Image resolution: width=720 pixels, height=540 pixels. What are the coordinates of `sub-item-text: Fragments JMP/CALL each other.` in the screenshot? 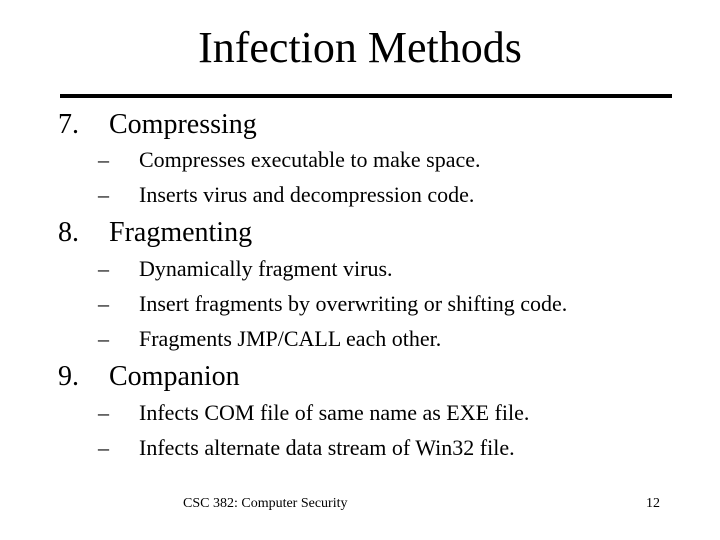 It's located at (290, 338).